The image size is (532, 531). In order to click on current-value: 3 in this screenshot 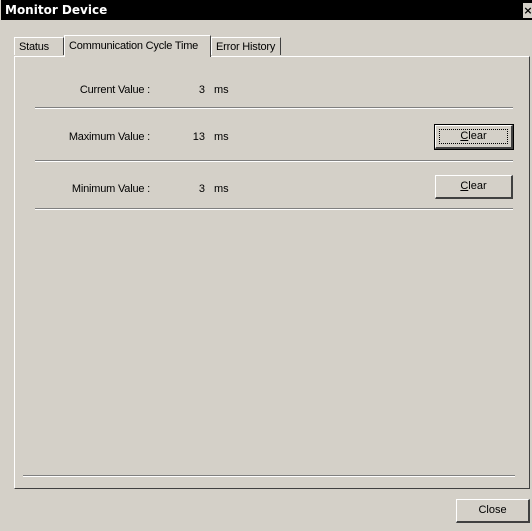, I will do `click(201, 90)`.